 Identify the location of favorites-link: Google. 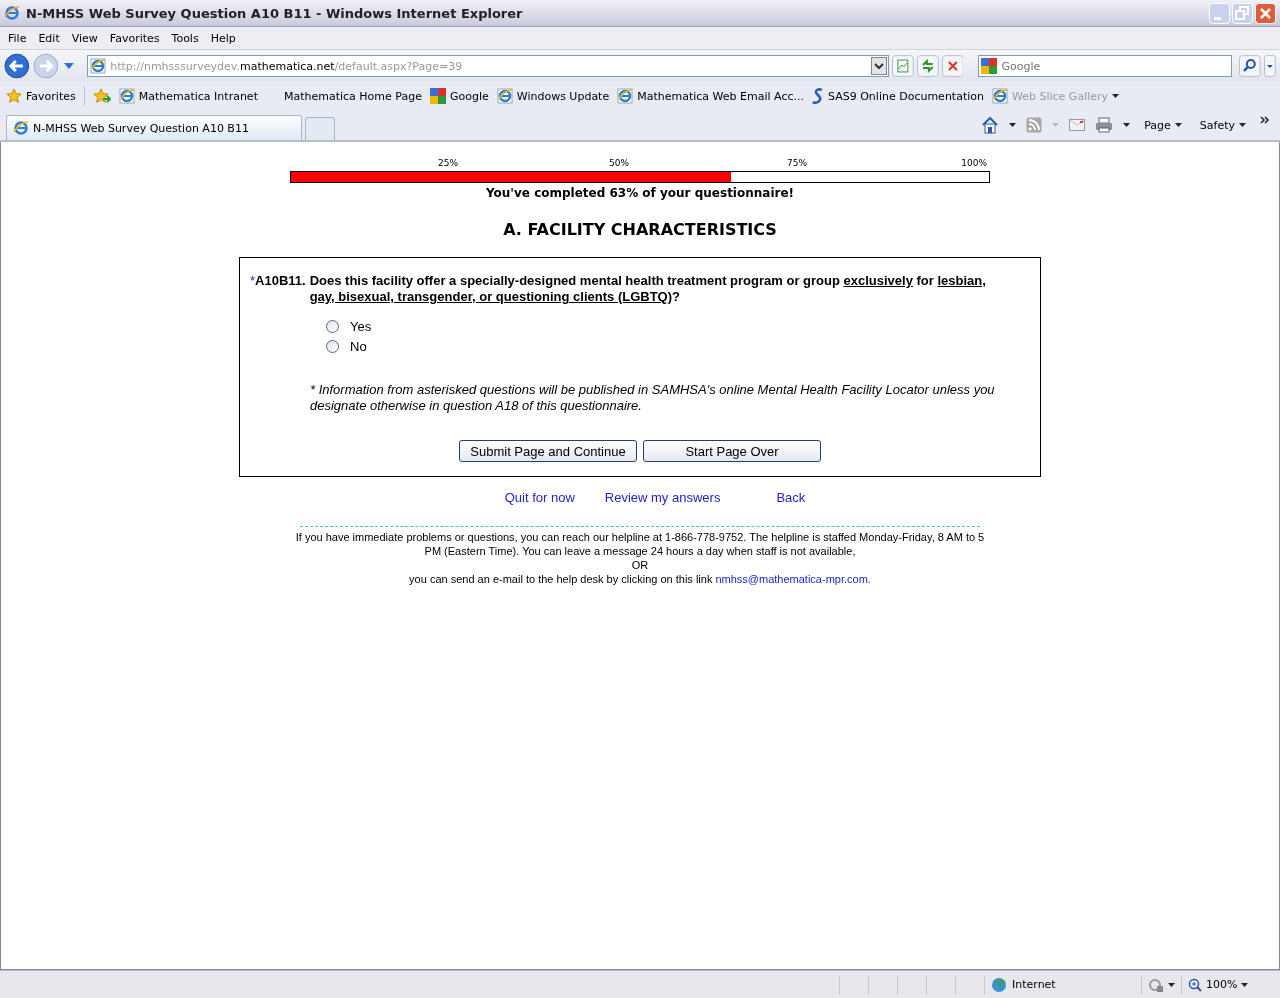
(459, 96).